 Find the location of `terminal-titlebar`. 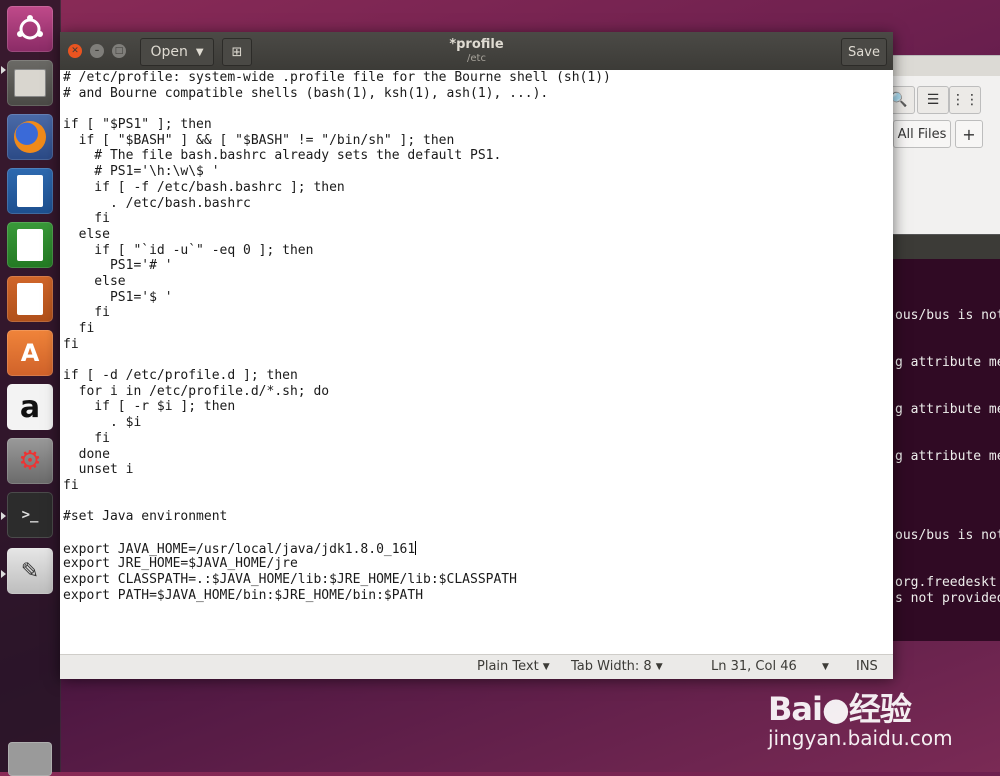

terminal-titlebar is located at coordinates (940, 247).